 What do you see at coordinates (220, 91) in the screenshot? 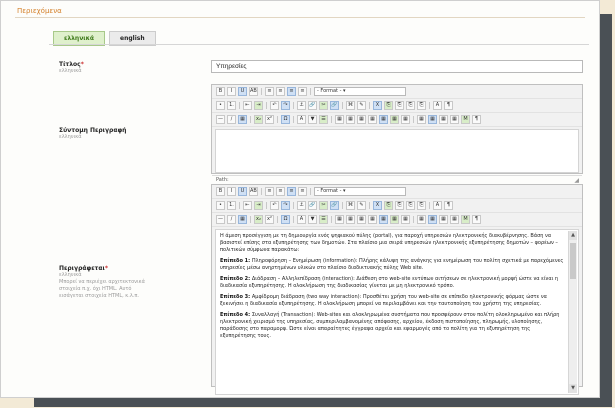
I see `toolbar-button-icon: B` at bounding box center [220, 91].